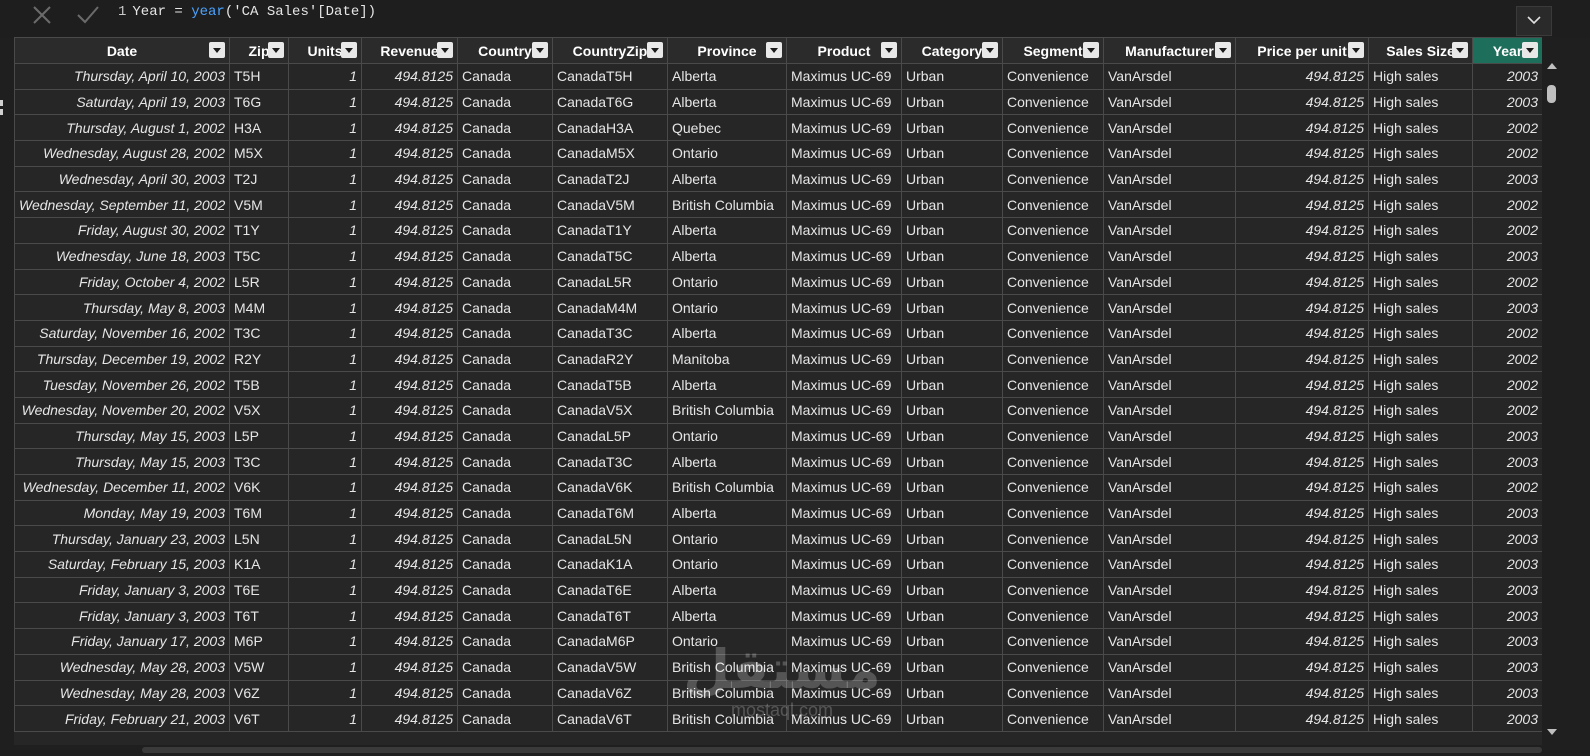 The width and height of the screenshot is (1590, 756). What do you see at coordinates (505, 50) in the screenshot?
I see `column-header-country: Country` at bounding box center [505, 50].